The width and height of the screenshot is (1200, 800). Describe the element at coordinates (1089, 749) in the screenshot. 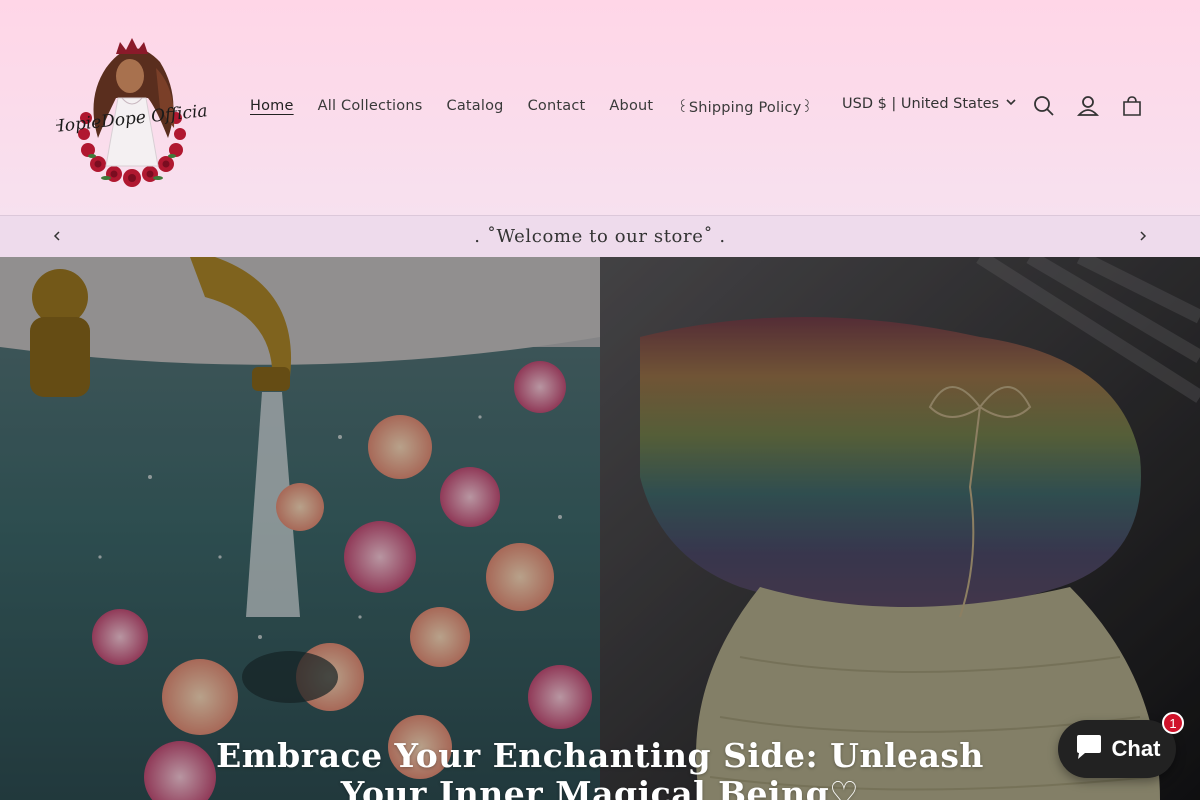

I see `chat-bubble-icon` at that location.